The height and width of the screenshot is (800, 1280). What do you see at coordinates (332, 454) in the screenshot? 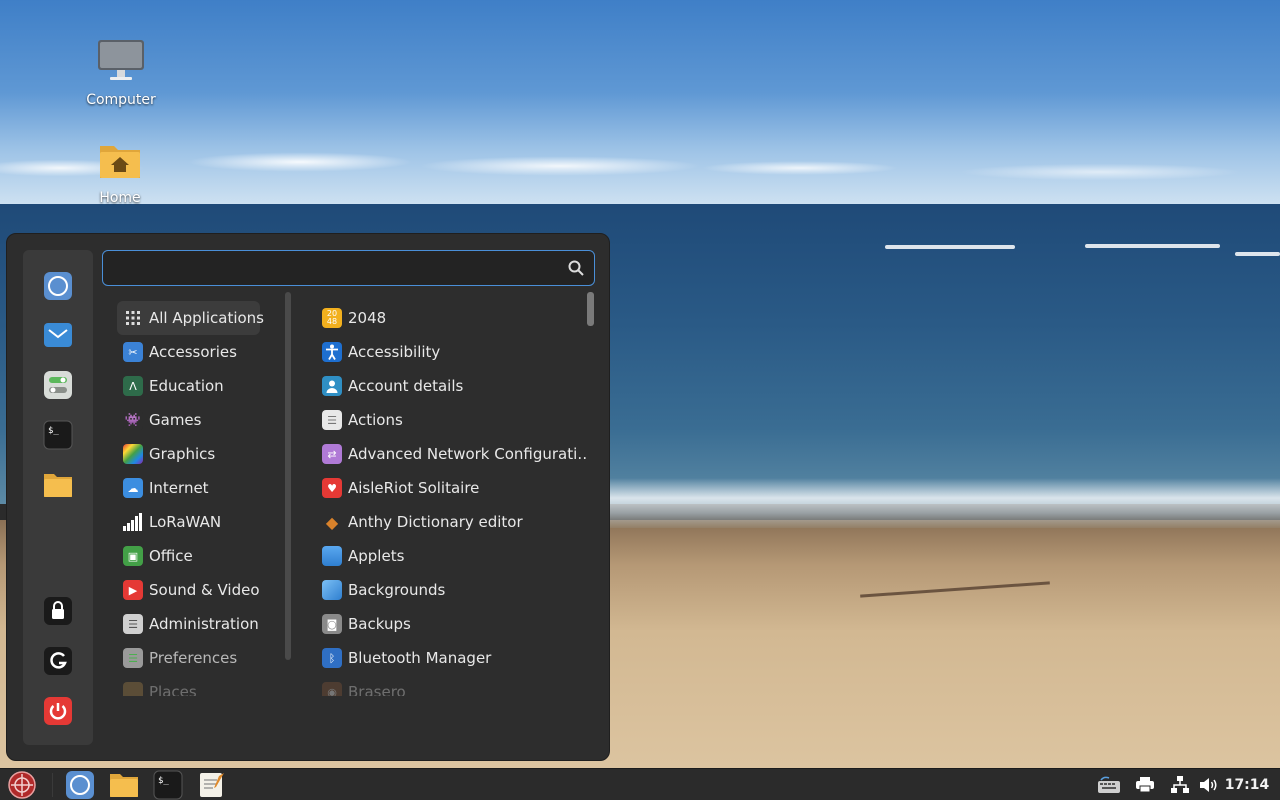
I see `network-arrows-icon: ⇄` at bounding box center [332, 454].